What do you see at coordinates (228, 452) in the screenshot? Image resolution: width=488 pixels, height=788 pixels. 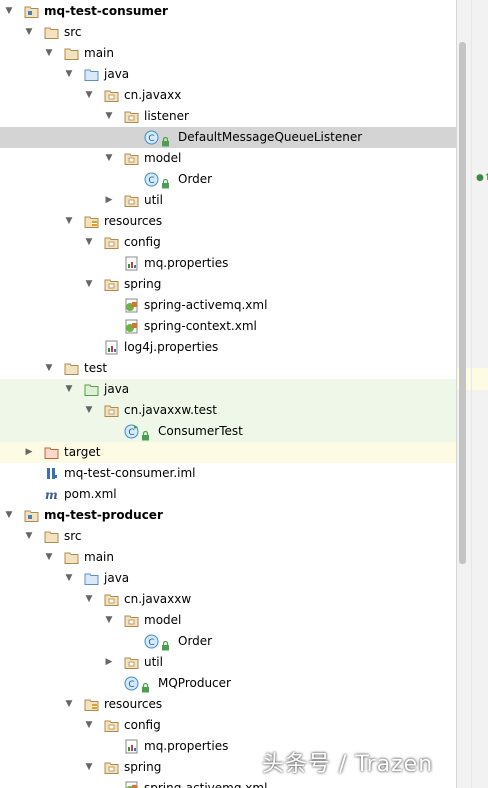 I see `tree-item: ▶ target` at bounding box center [228, 452].